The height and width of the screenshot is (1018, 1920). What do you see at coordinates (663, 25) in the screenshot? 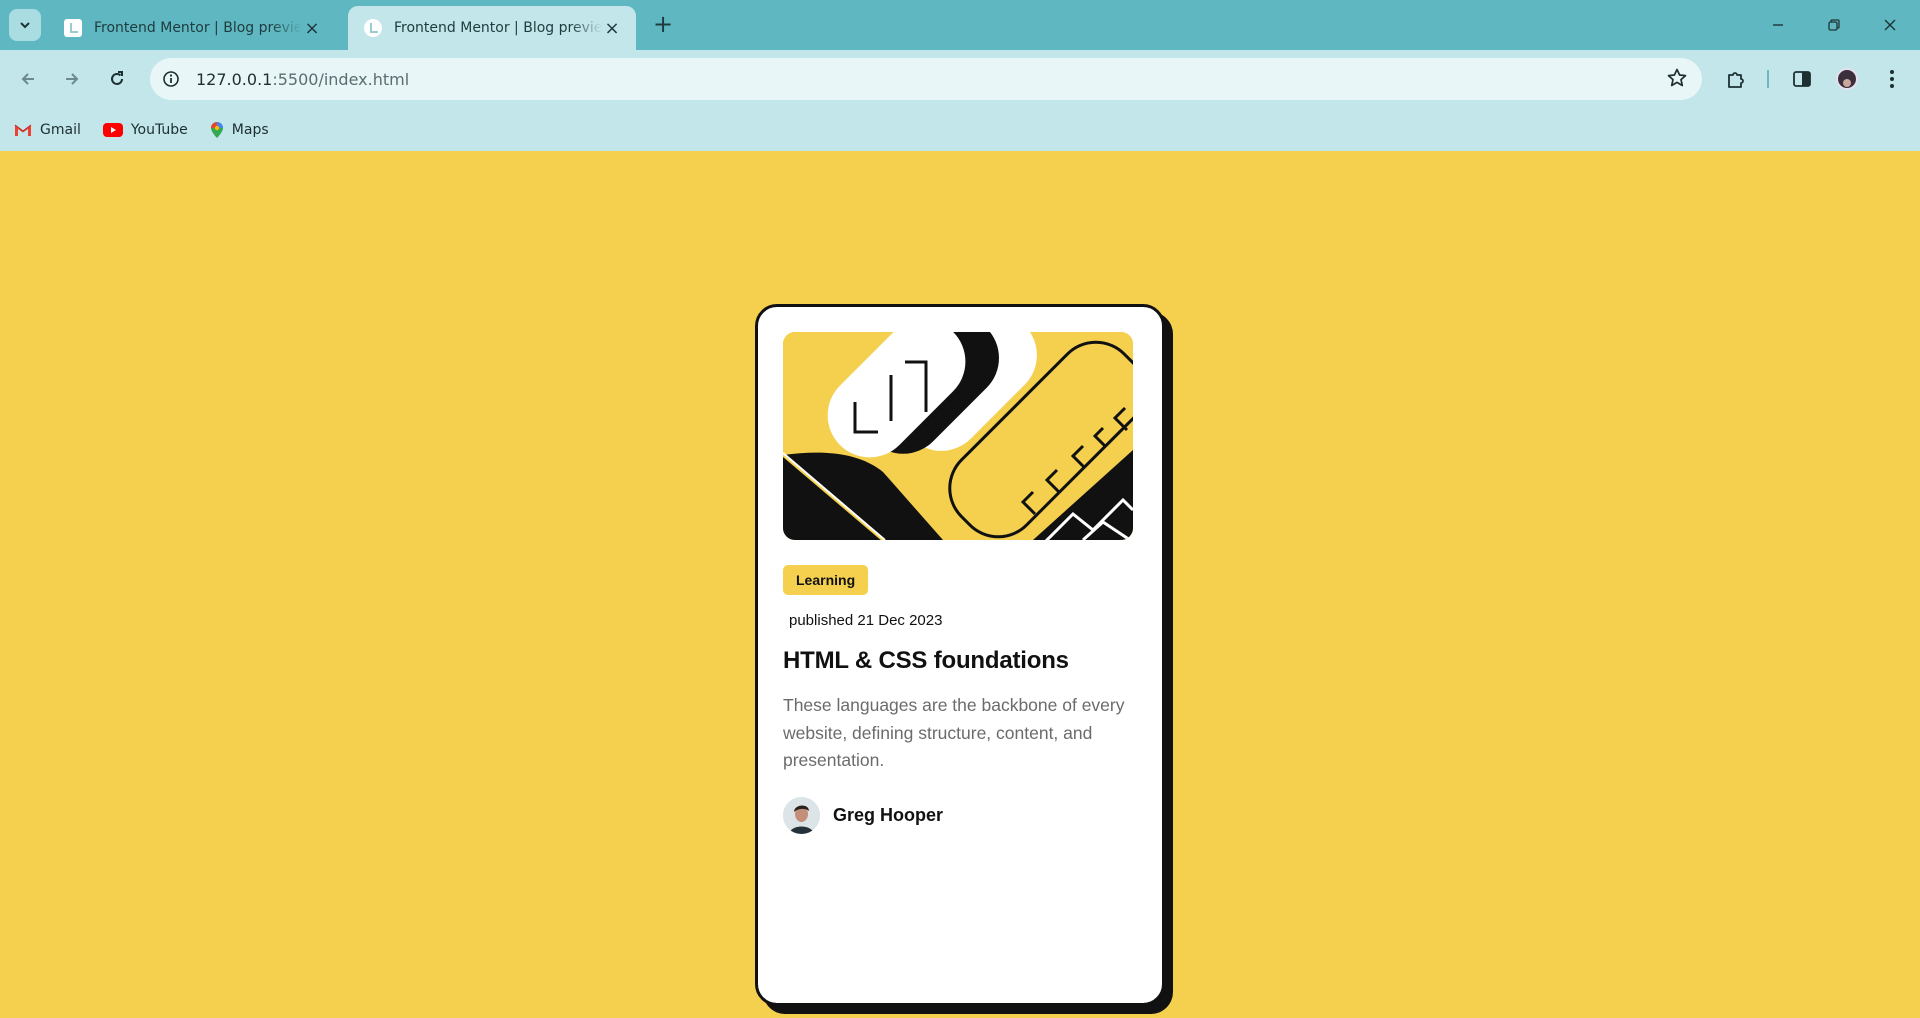
I see `new-tab-button: +` at bounding box center [663, 25].